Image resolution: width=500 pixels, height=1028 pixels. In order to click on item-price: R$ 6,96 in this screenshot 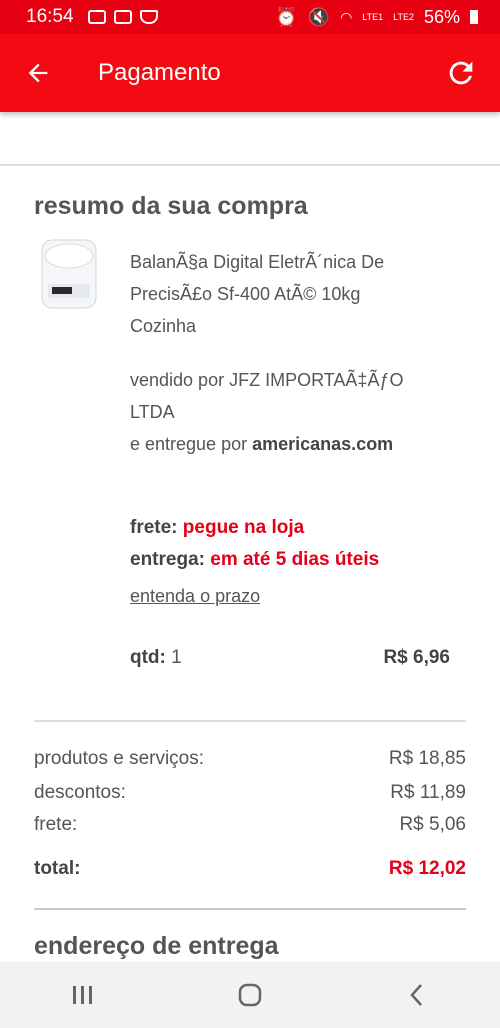, I will do `click(416, 657)`.